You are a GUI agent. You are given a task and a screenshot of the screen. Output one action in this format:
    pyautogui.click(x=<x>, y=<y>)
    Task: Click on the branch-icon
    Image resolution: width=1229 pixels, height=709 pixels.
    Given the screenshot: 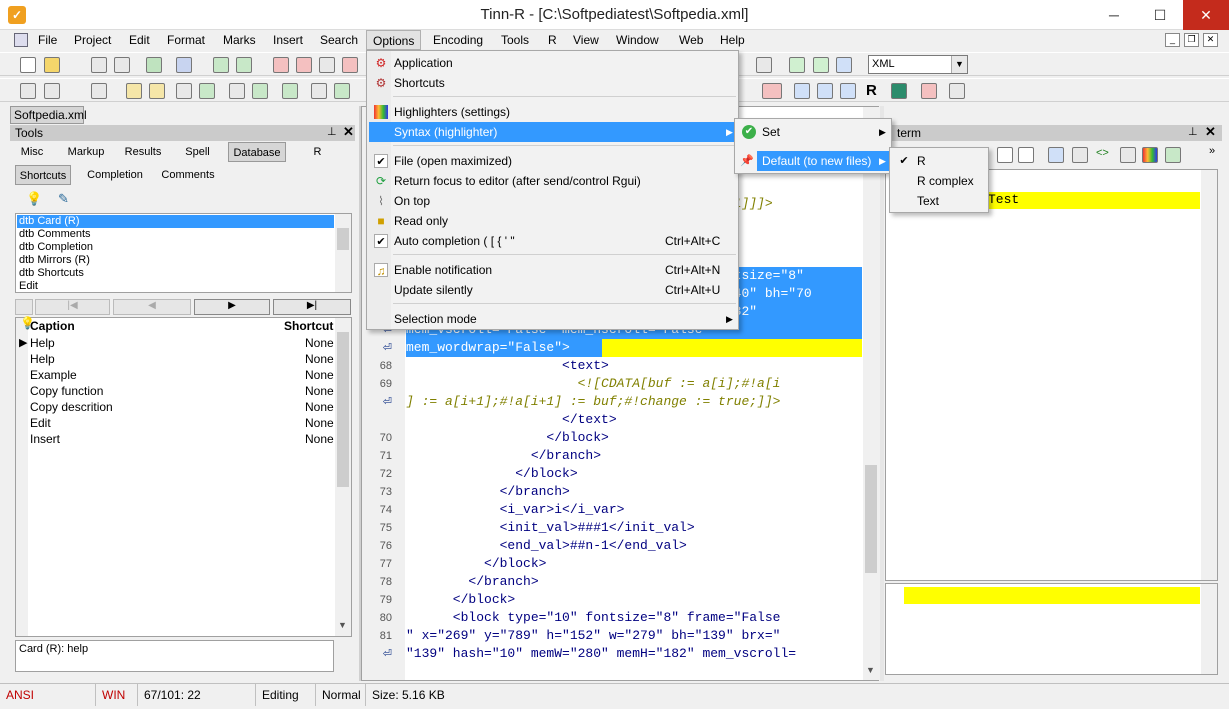 What is the action you would take?
    pyautogui.click(x=821, y=65)
    